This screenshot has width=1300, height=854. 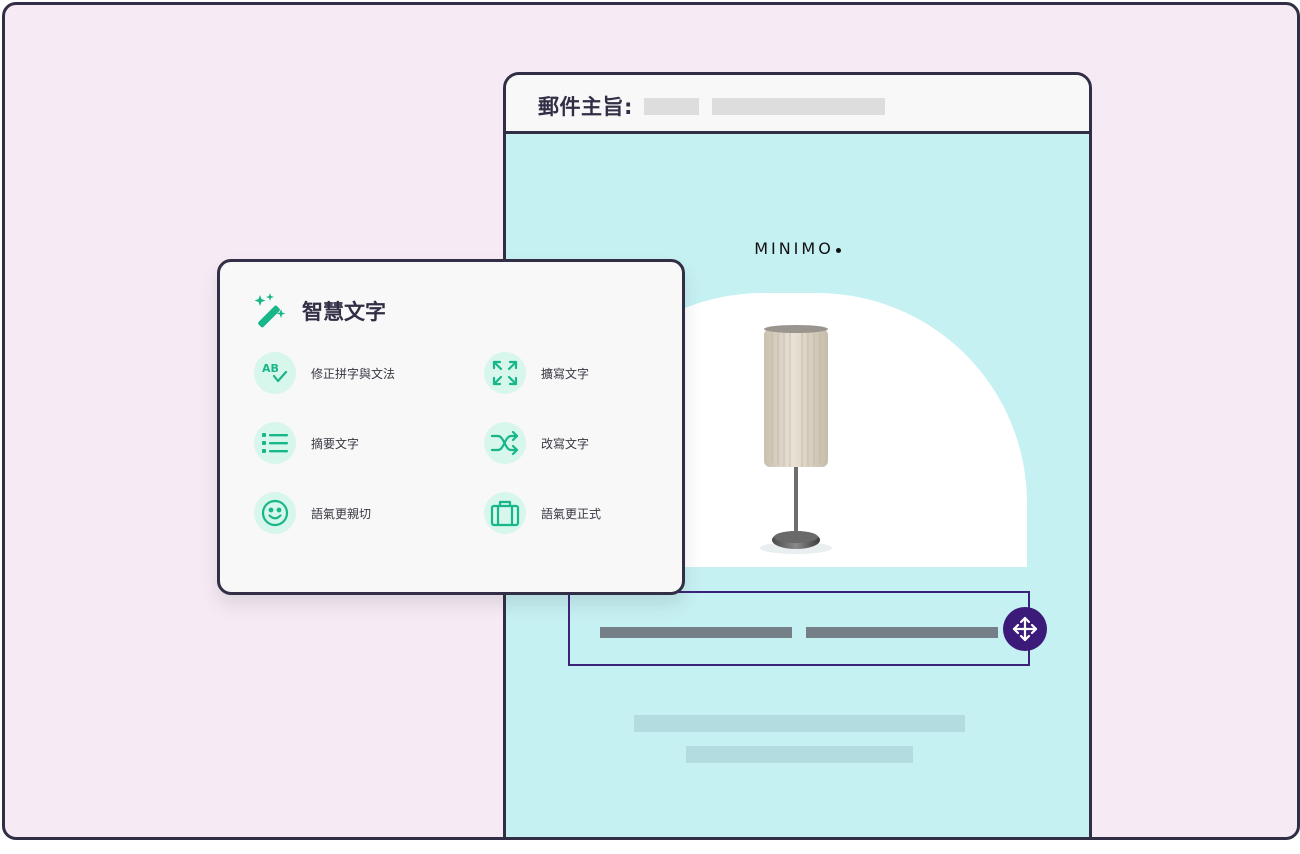 What do you see at coordinates (585, 107) in the screenshot?
I see `subject-label: 郵件主旨:` at bounding box center [585, 107].